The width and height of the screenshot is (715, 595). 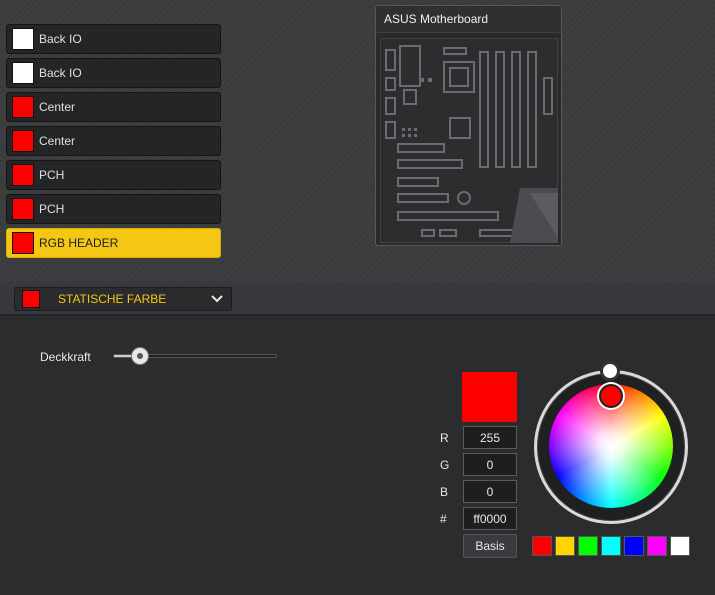 I want to click on green-channel-label: G, so click(x=445, y=465).